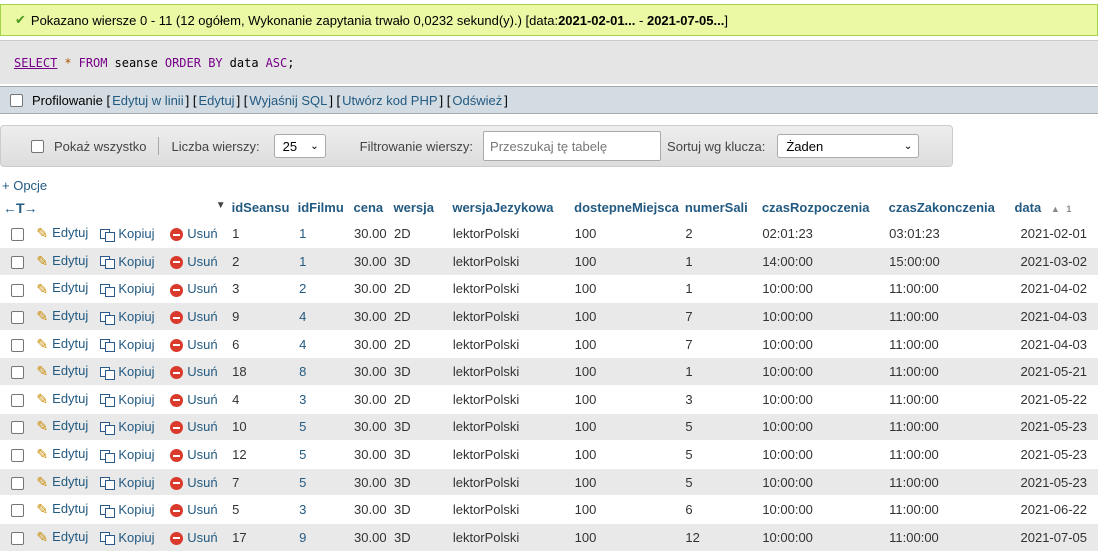  Describe the element at coordinates (261, 372) in the screenshot. I see `cell-idSeansu: 18` at that location.